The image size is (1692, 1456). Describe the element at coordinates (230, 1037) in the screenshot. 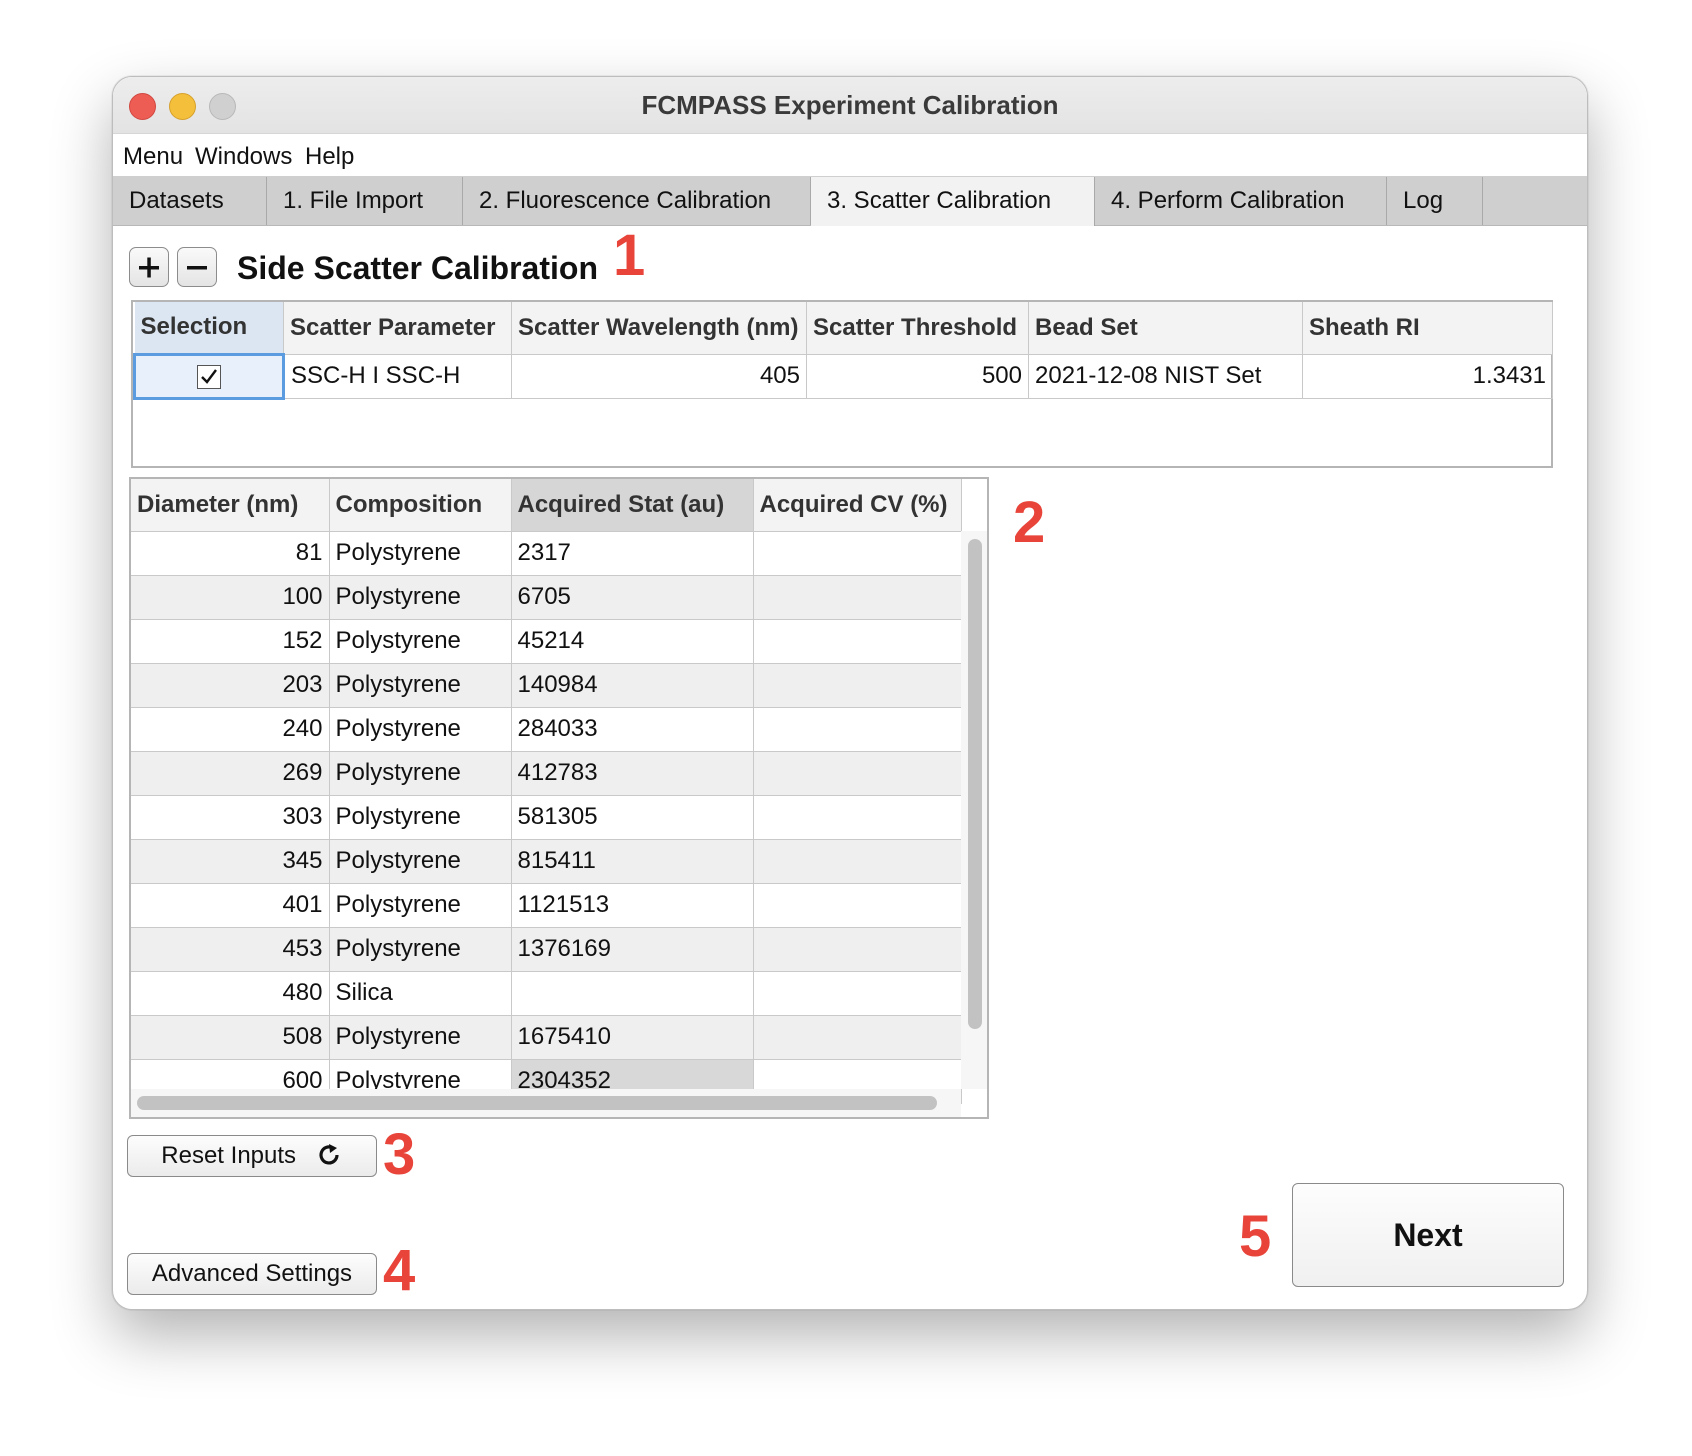

I see `diameter-cell: 508` at that location.